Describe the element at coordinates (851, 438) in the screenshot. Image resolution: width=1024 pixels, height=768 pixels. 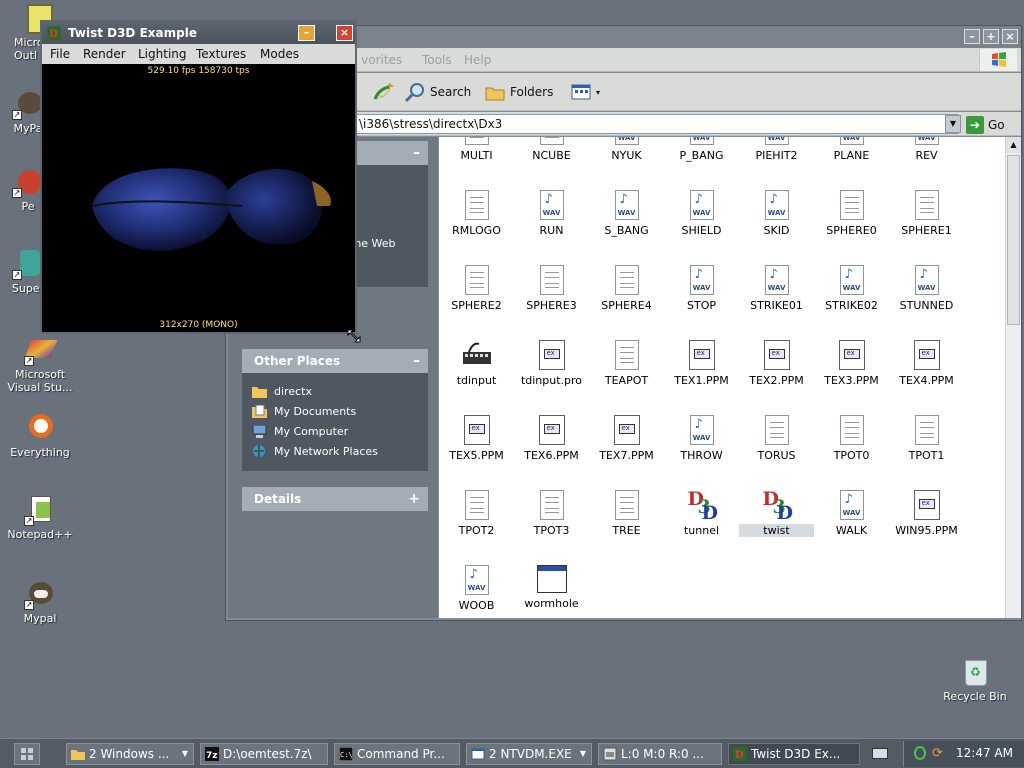
I see `file-item: TPOT0` at that location.